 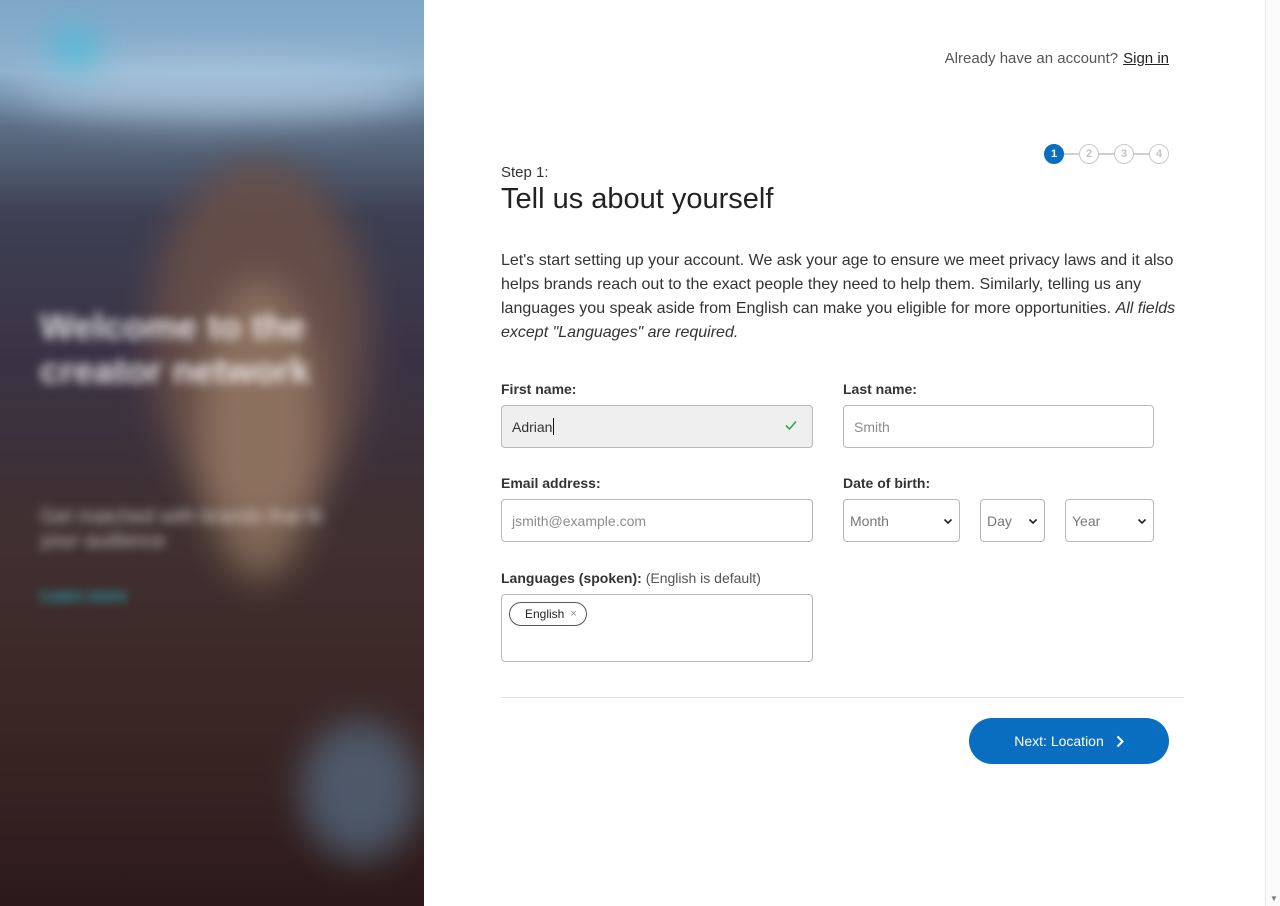 What do you see at coordinates (539, 389) in the screenshot?
I see `first-name-label: First name:` at bounding box center [539, 389].